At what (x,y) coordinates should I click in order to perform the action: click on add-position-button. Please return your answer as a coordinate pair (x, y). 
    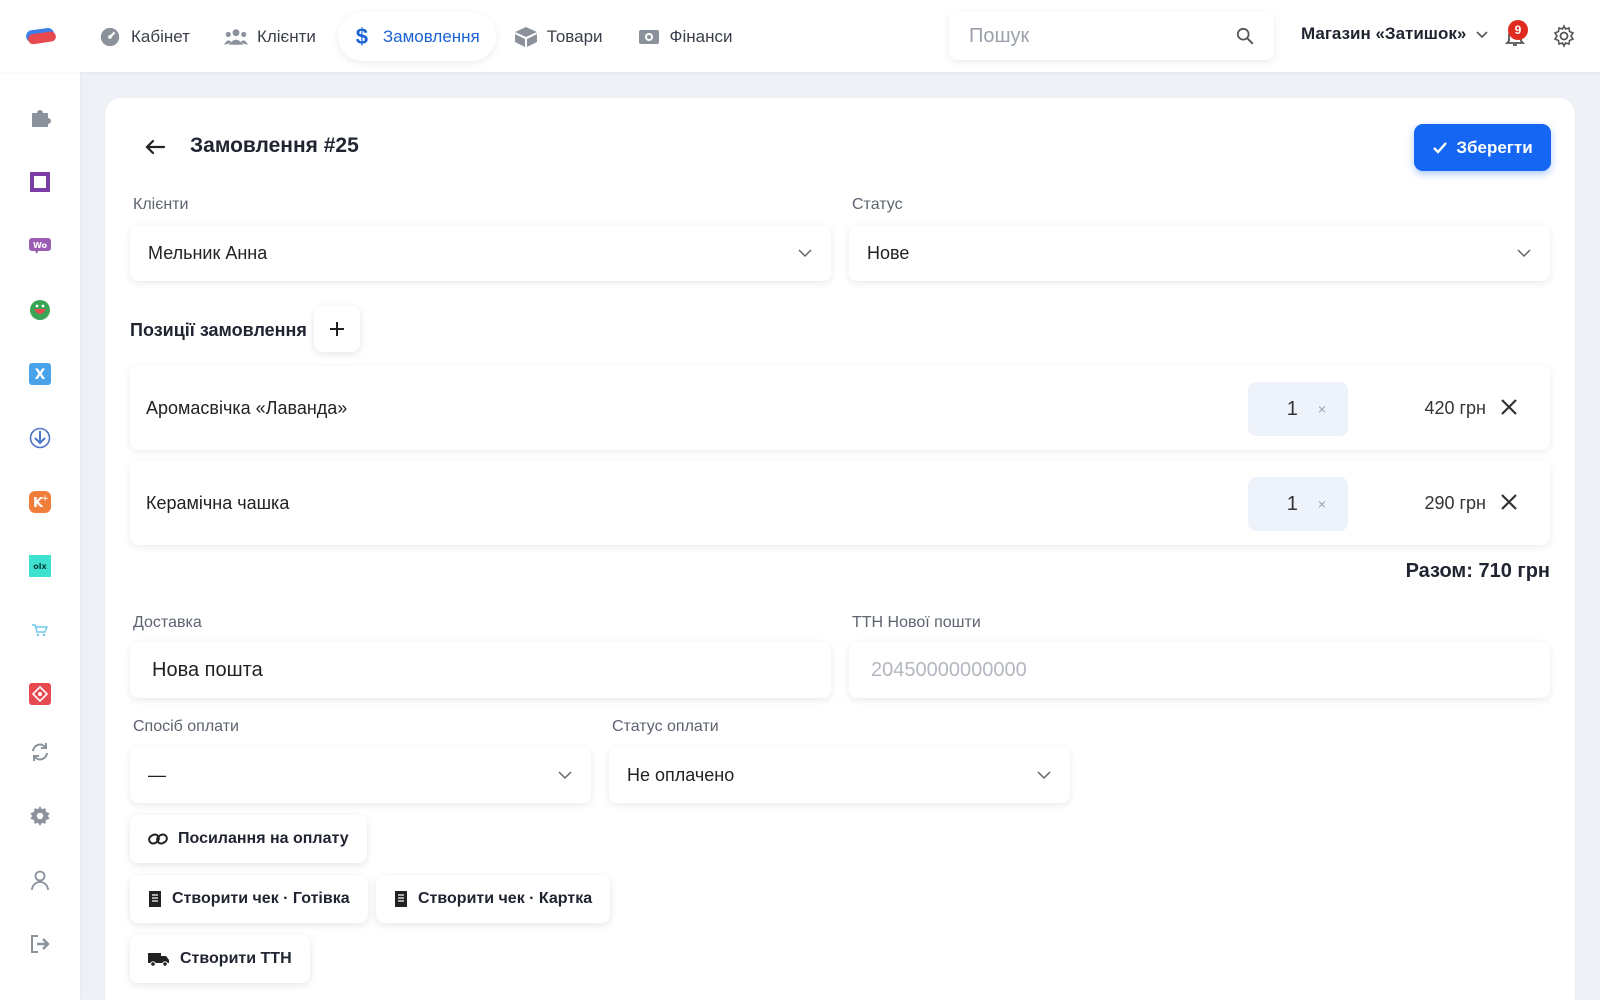
    Looking at the image, I should click on (337, 329).